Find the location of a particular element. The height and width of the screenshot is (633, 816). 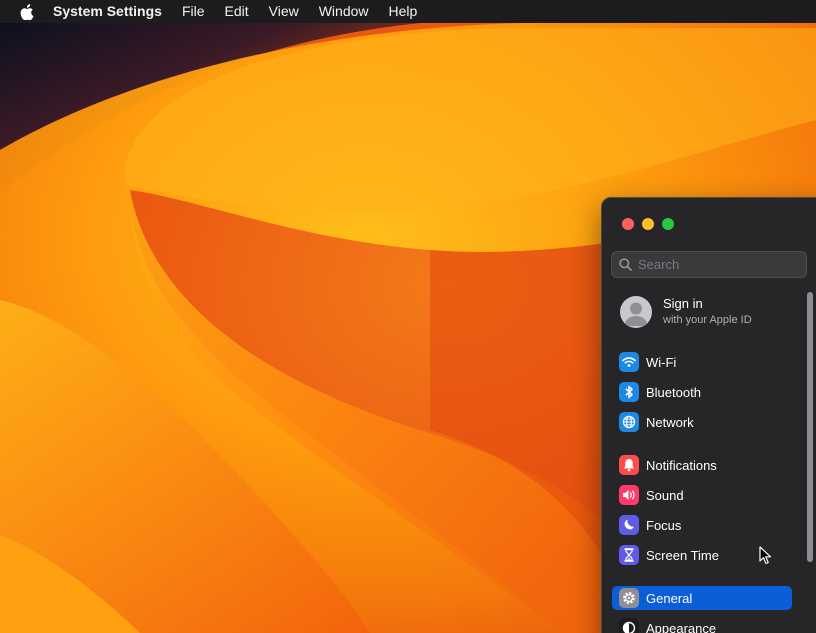

menu-app-name: System Settings is located at coordinates (112, 11).